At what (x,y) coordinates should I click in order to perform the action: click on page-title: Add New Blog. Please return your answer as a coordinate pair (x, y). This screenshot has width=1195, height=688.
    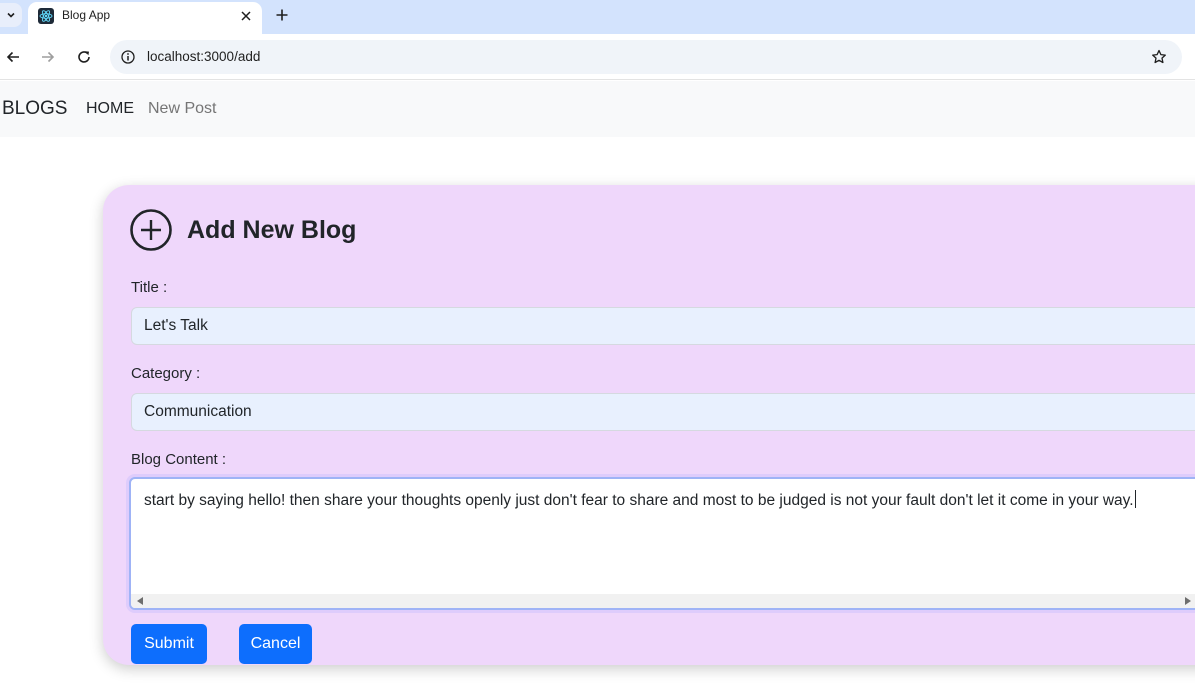
    Looking at the image, I should click on (272, 230).